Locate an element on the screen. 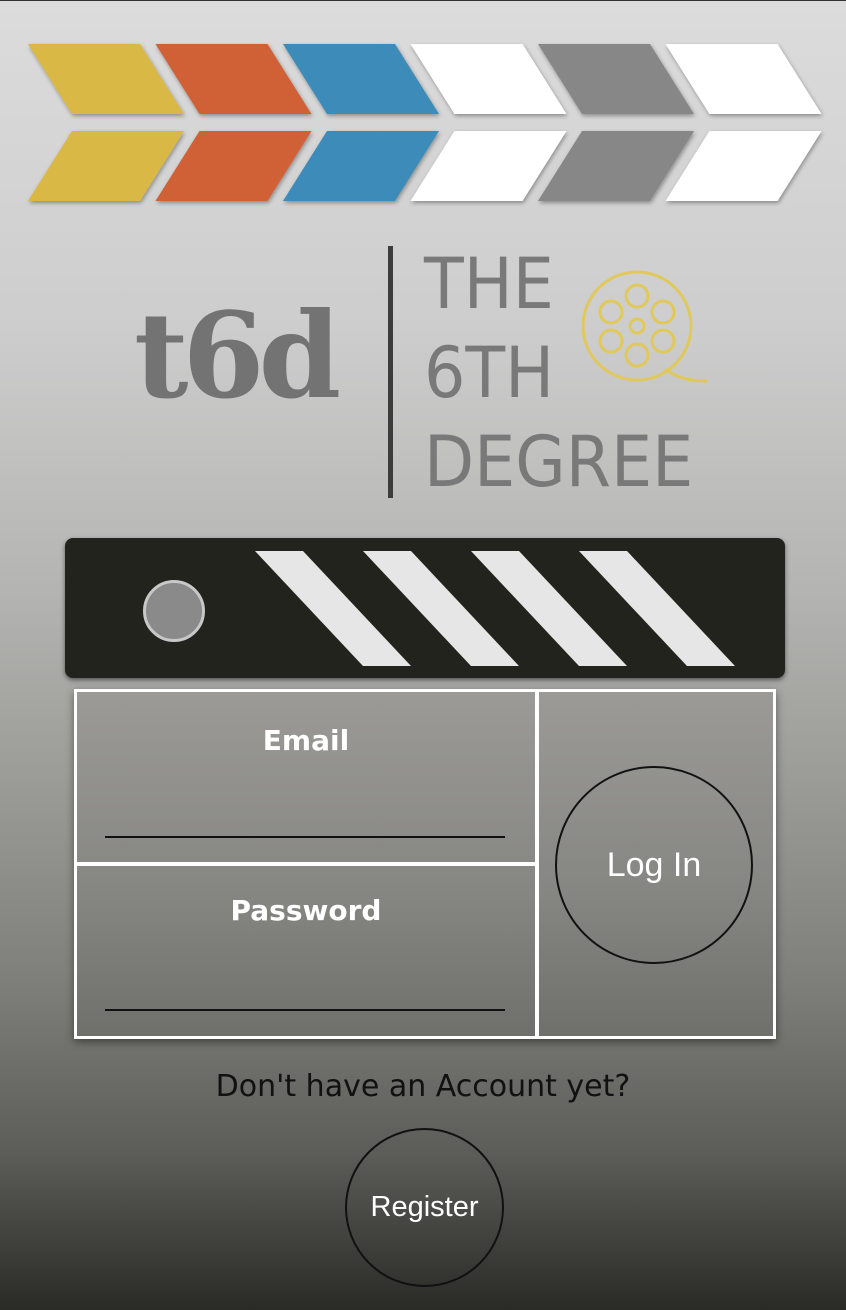  clapperboard-top is located at coordinates (425, 608).